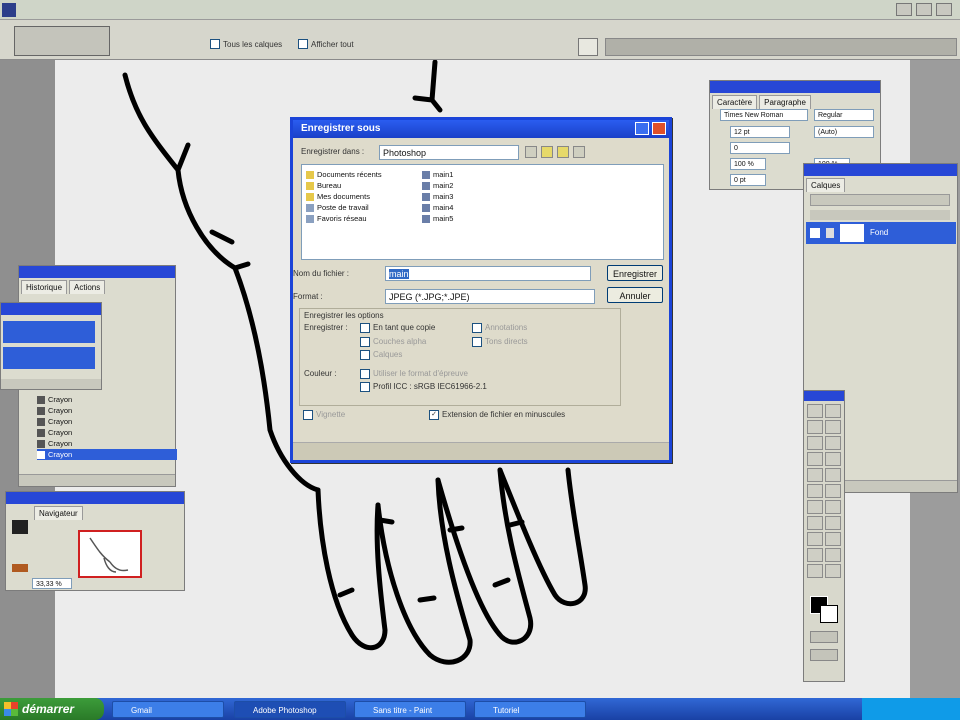 The height and width of the screenshot is (720, 960). Describe the element at coordinates (824, 637) in the screenshot. I see `quick-mask-icon` at that location.